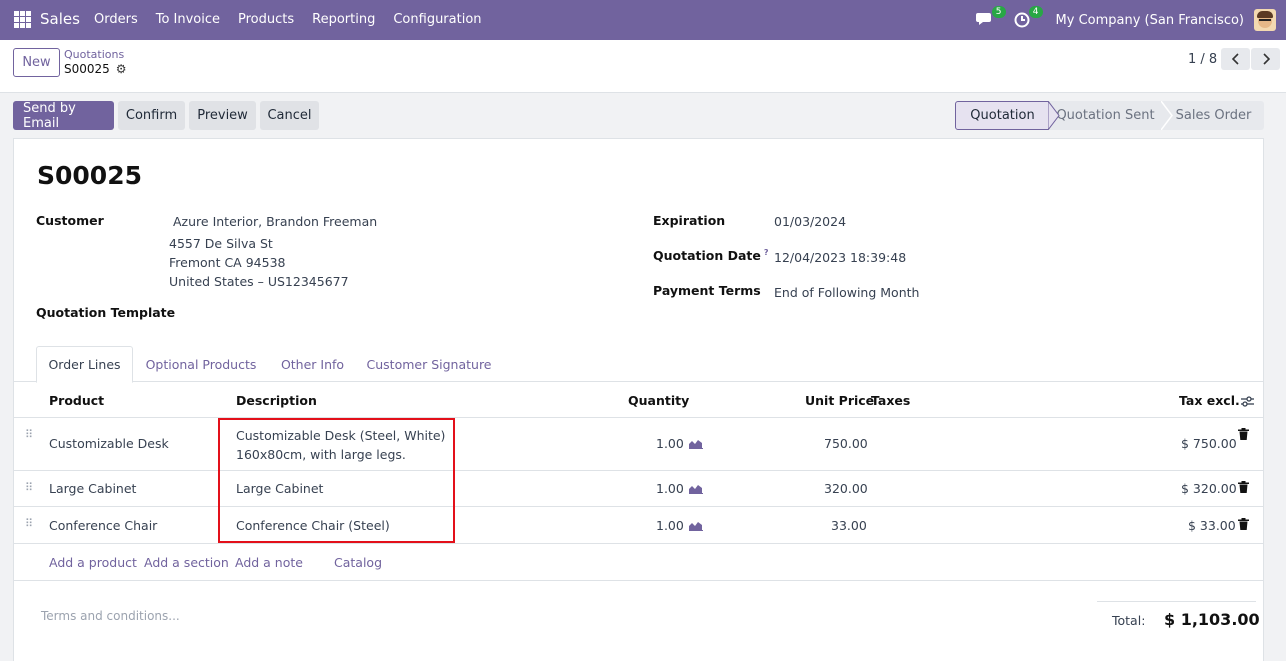 The width and height of the screenshot is (1286, 661). I want to click on add-note-link: Add a note, so click(269, 562).